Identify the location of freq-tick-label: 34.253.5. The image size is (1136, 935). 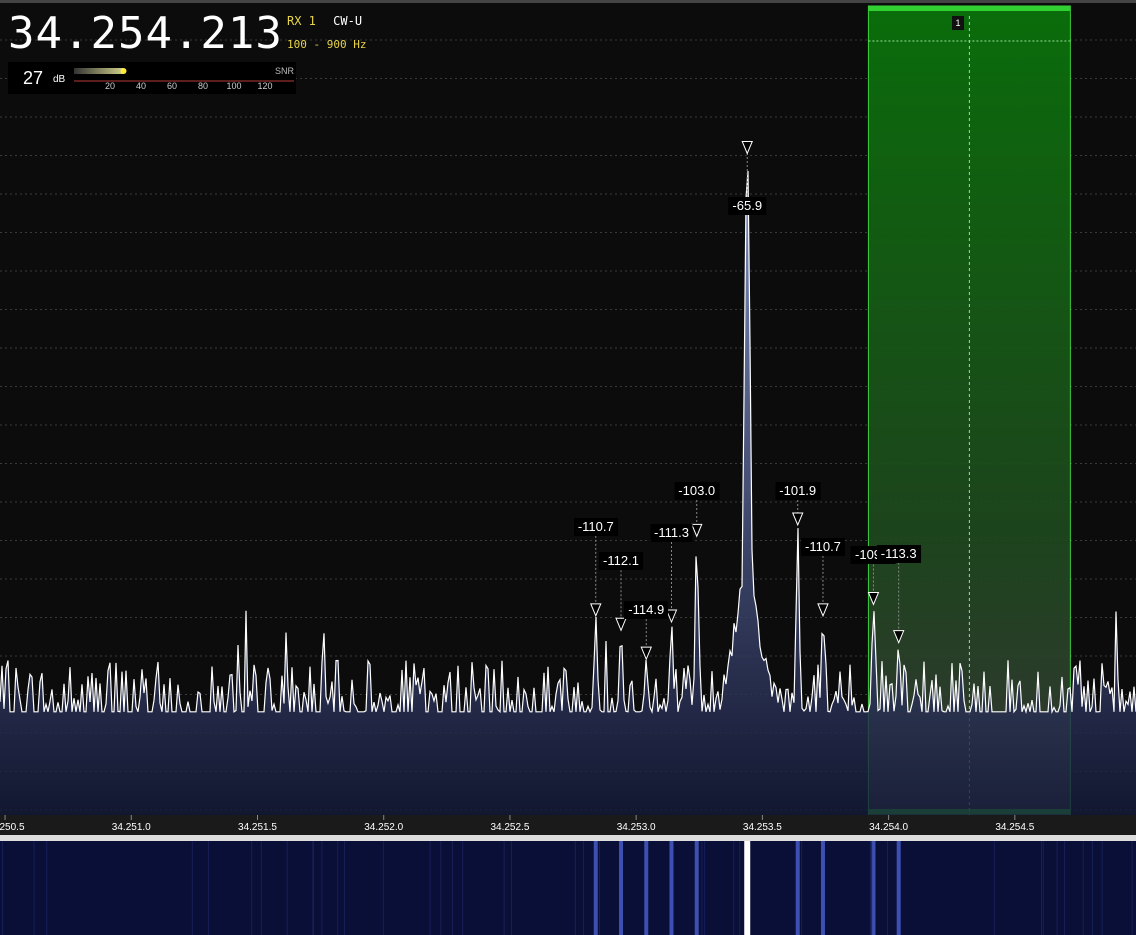
(762, 827).